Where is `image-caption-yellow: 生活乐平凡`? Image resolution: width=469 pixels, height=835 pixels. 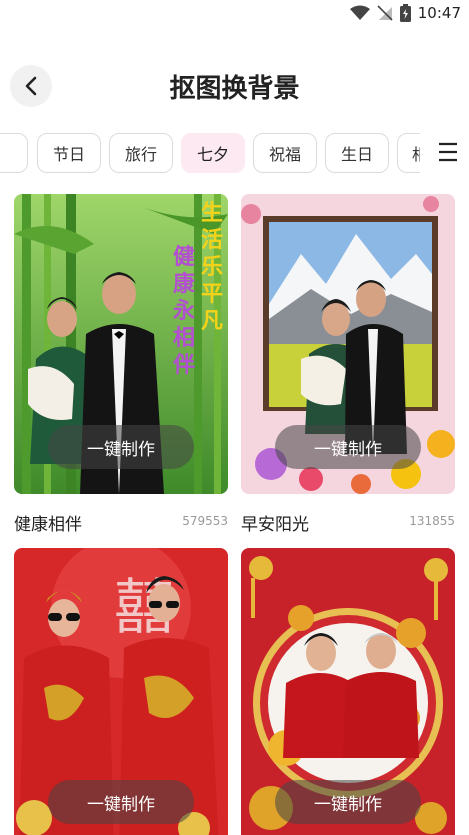 image-caption-yellow: 生活乐平凡 is located at coordinates (211, 267).